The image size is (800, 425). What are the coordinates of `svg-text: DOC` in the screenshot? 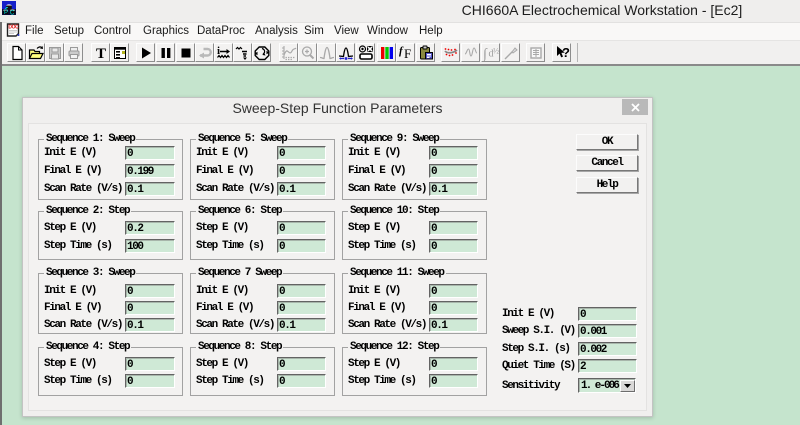 It's located at (13, 28).